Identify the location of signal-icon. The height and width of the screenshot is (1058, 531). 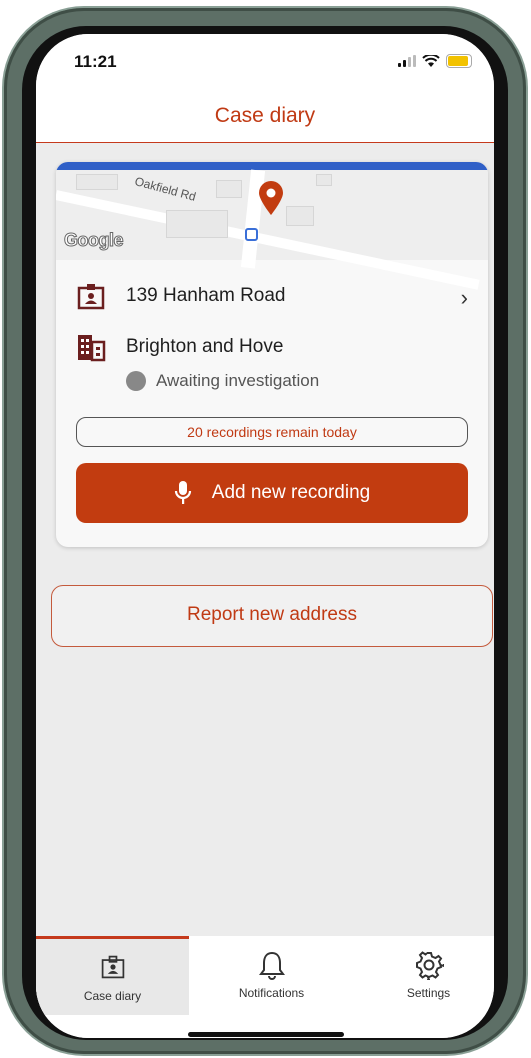
(407, 61).